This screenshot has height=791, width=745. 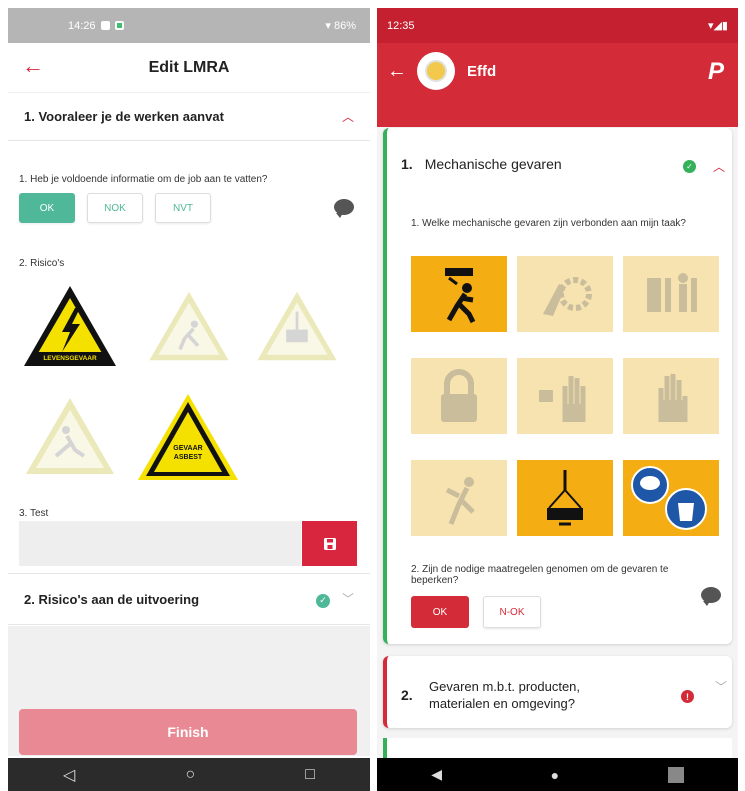 What do you see at coordinates (188, 437) in the screenshot?
I see `gevaar-asbest-sign: GEVAAR ASBEST` at bounding box center [188, 437].